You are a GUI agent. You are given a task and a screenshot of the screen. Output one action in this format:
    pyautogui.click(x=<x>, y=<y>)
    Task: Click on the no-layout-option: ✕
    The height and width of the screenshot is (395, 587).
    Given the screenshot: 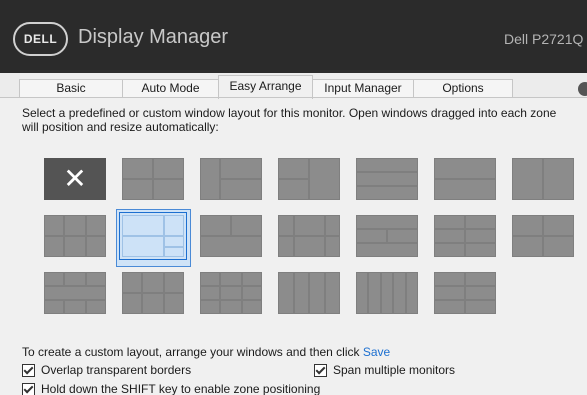 What is the action you would take?
    pyautogui.click(x=75, y=179)
    